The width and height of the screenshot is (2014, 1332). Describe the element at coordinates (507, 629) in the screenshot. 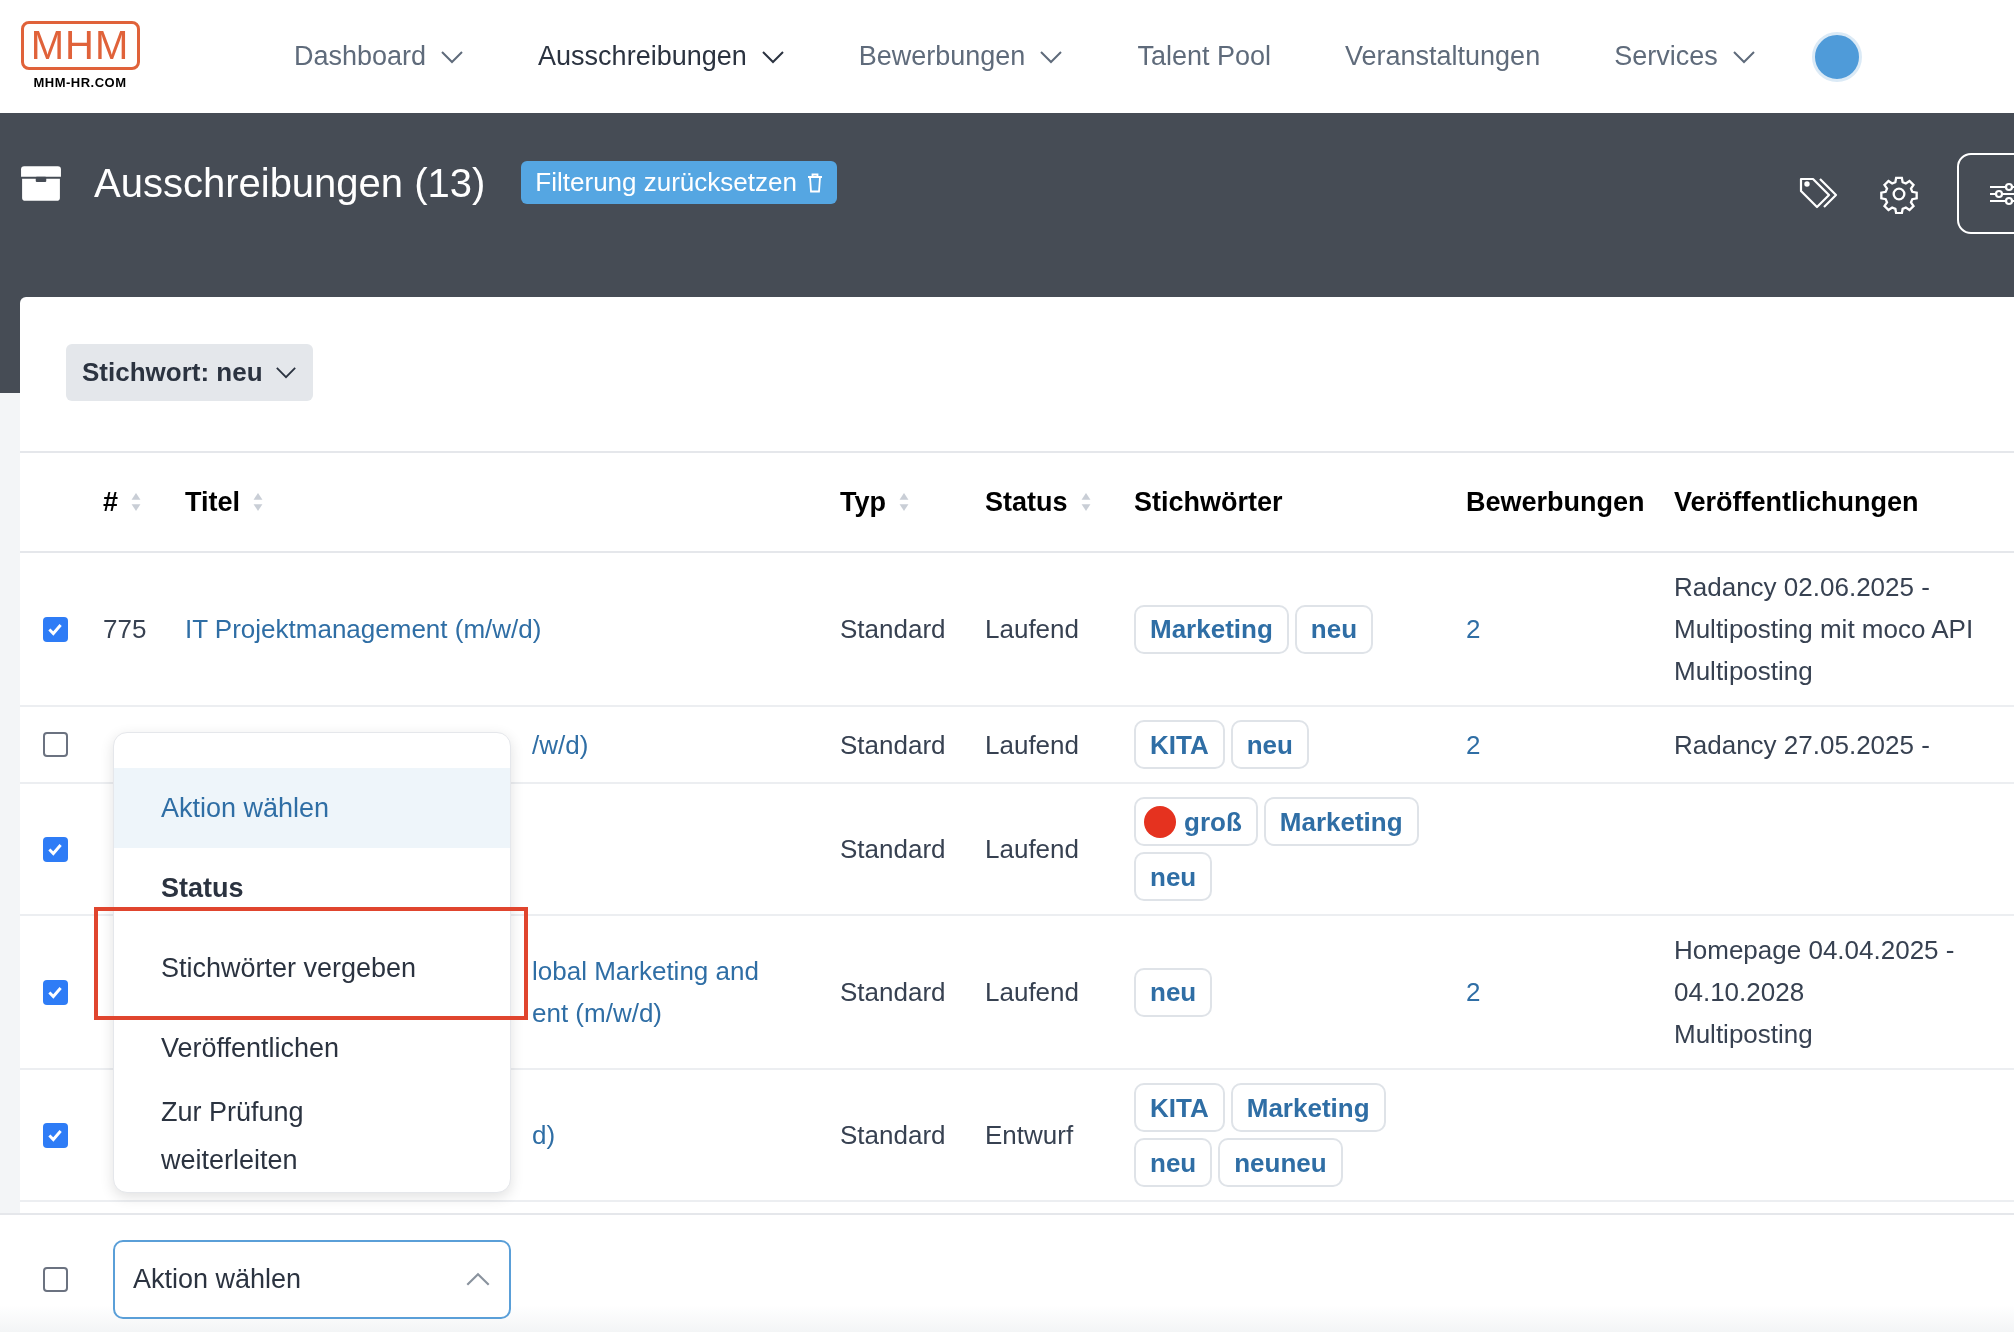

I see `job-title-link: IT Projektmanagement (m/w/d)` at that location.